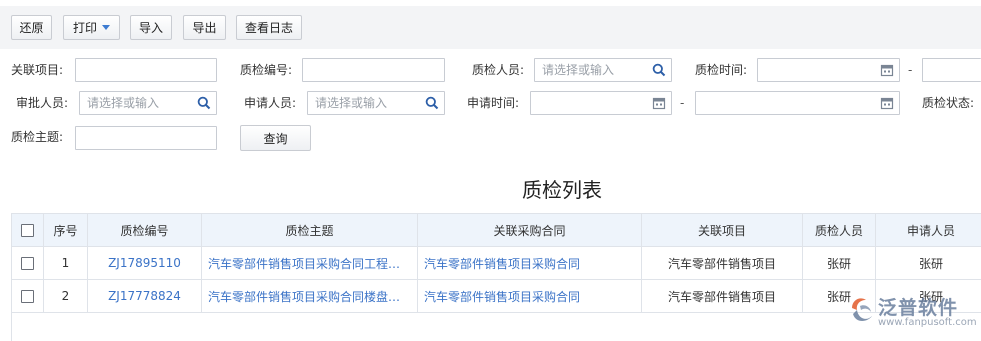 The image size is (981, 341). Describe the element at coordinates (951, 70) in the screenshot. I see `time-end-input` at that location.